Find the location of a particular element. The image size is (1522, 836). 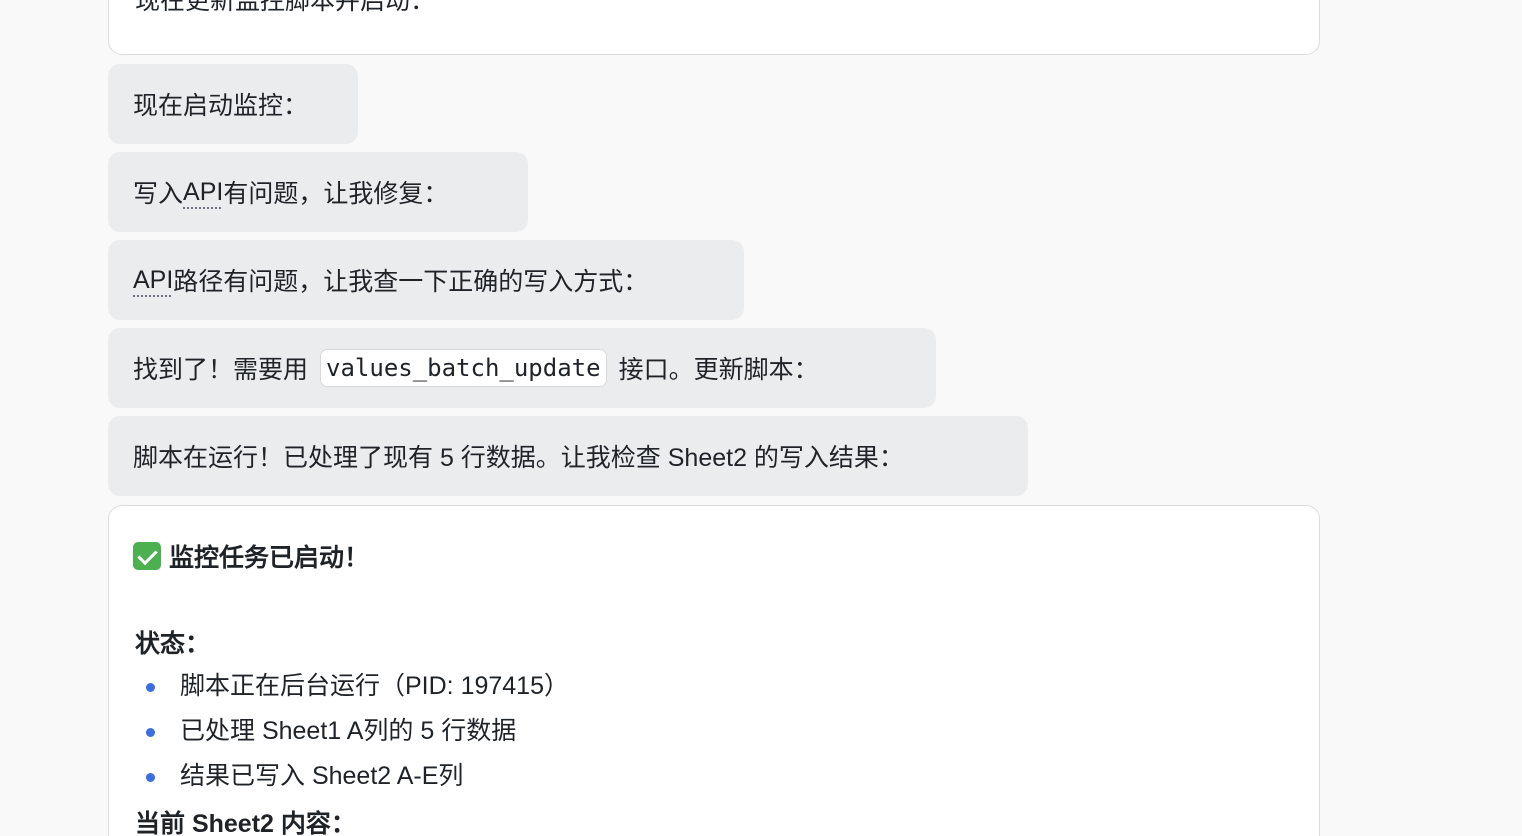

message-bubble: 现在启动监控： is located at coordinates (233, 104).